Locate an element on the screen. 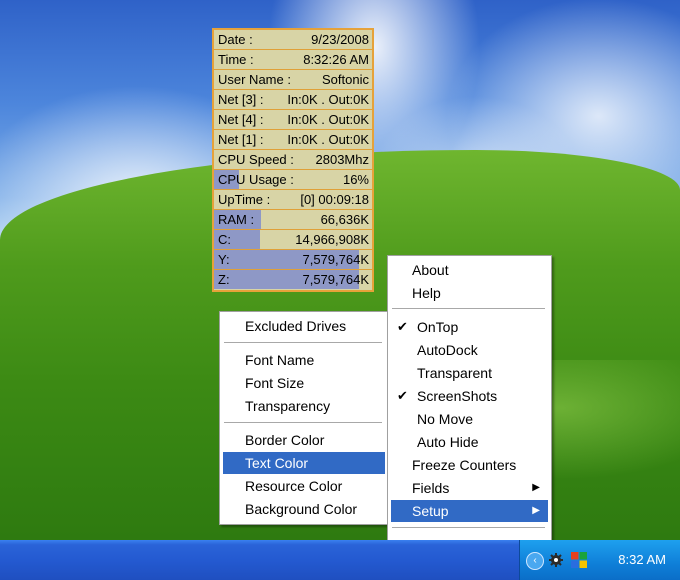 The width and height of the screenshot is (680, 580). menu-item-label: Auto Hide is located at coordinates (448, 442).